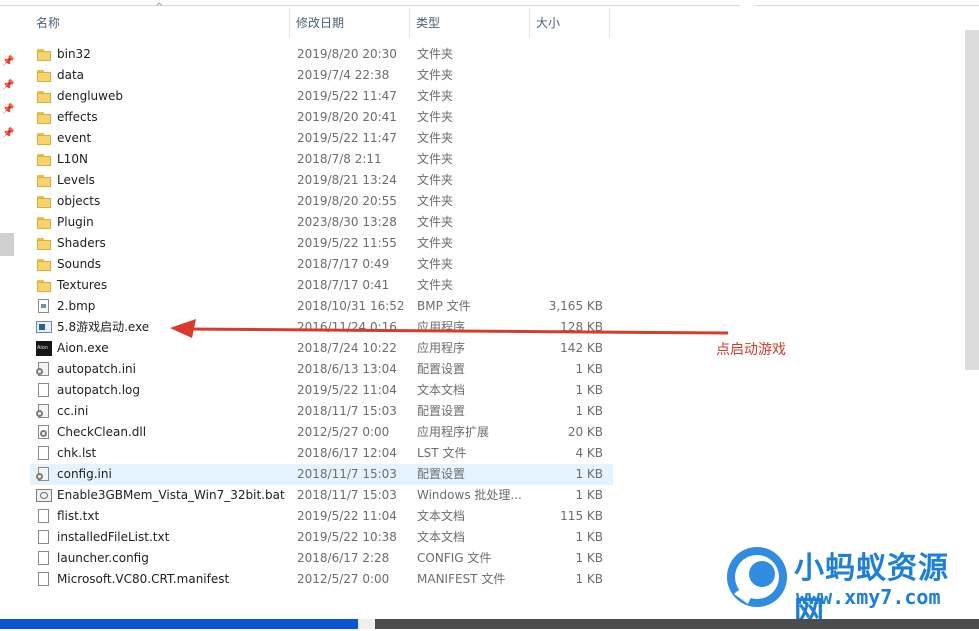  I want to click on file-row: autopatch.log 2019/5/22 11:04 文本文档 1 KB, so click(321, 390).